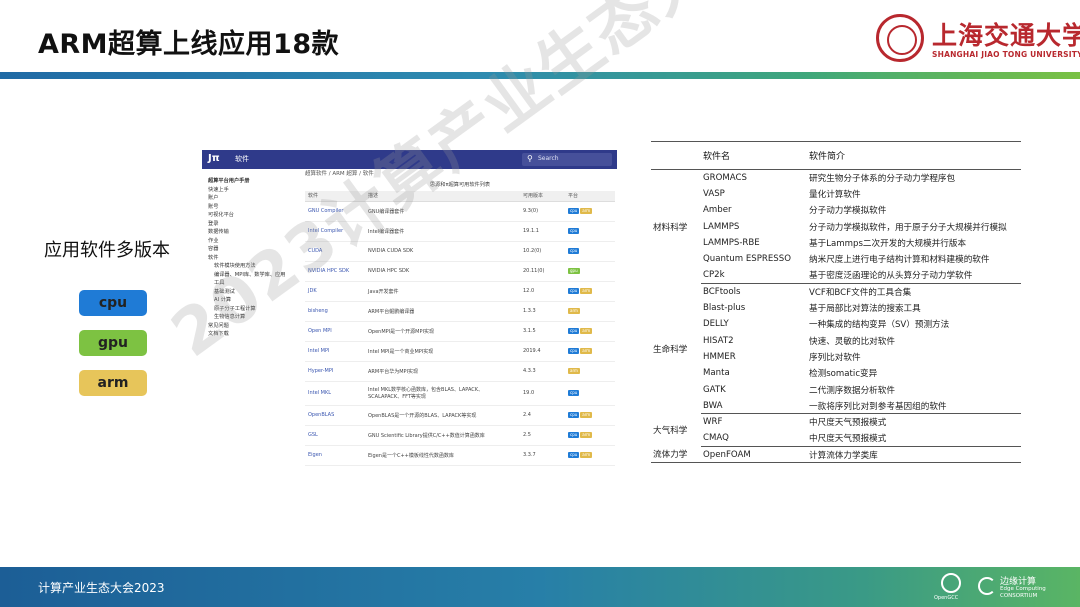  Describe the element at coordinates (836, 259) in the screenshot. I see `app-row: Quantum ESPRESSO 纳米尺度上进行电子结构计算和材料建模的软件` at that location.